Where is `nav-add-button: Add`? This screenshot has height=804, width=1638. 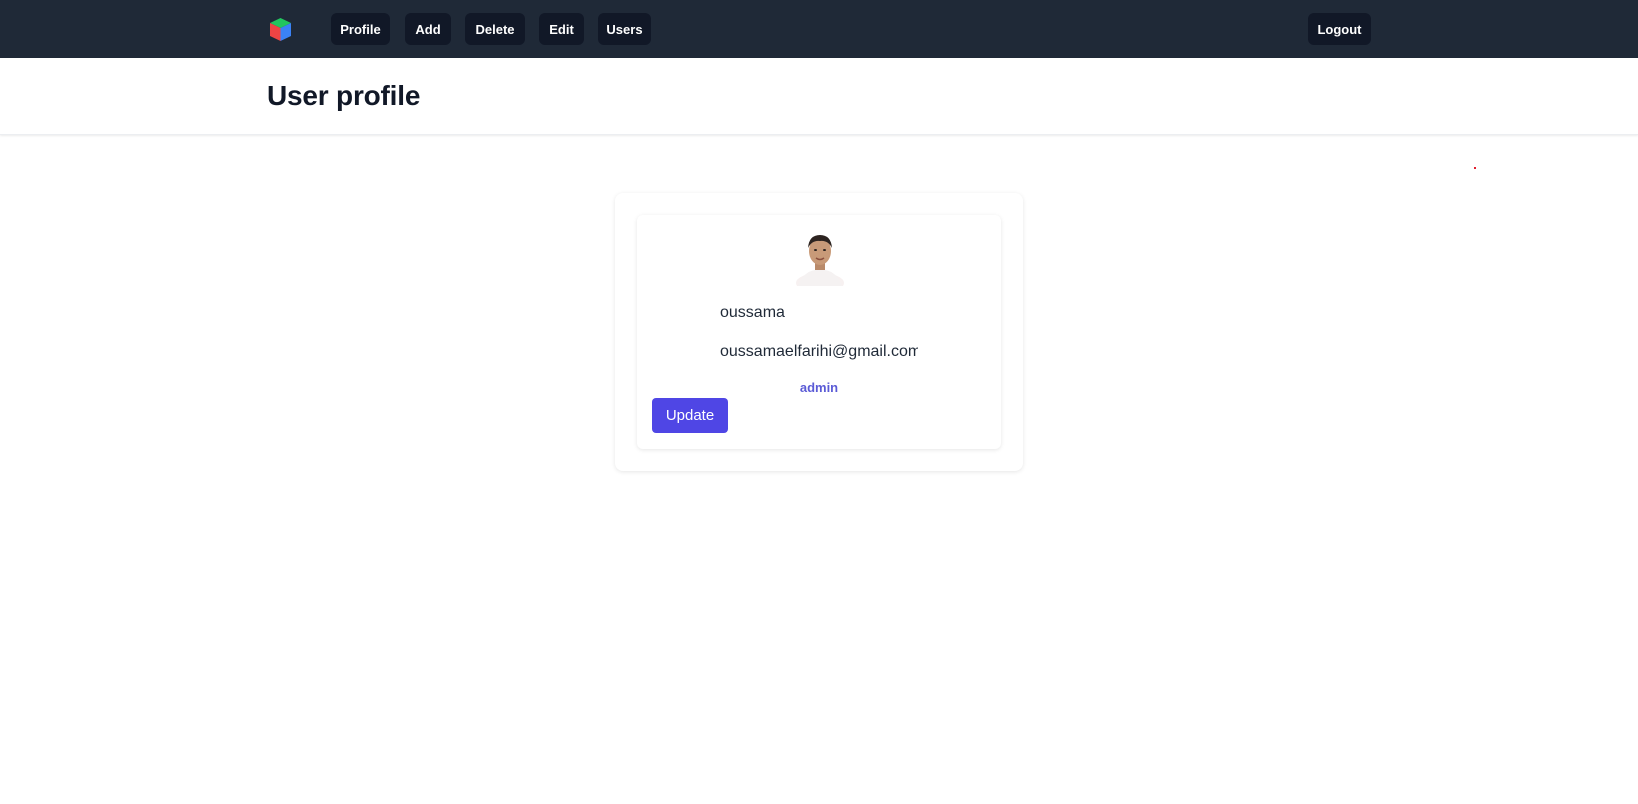 nav-add-button: Add is located at coordinates (428, 29).